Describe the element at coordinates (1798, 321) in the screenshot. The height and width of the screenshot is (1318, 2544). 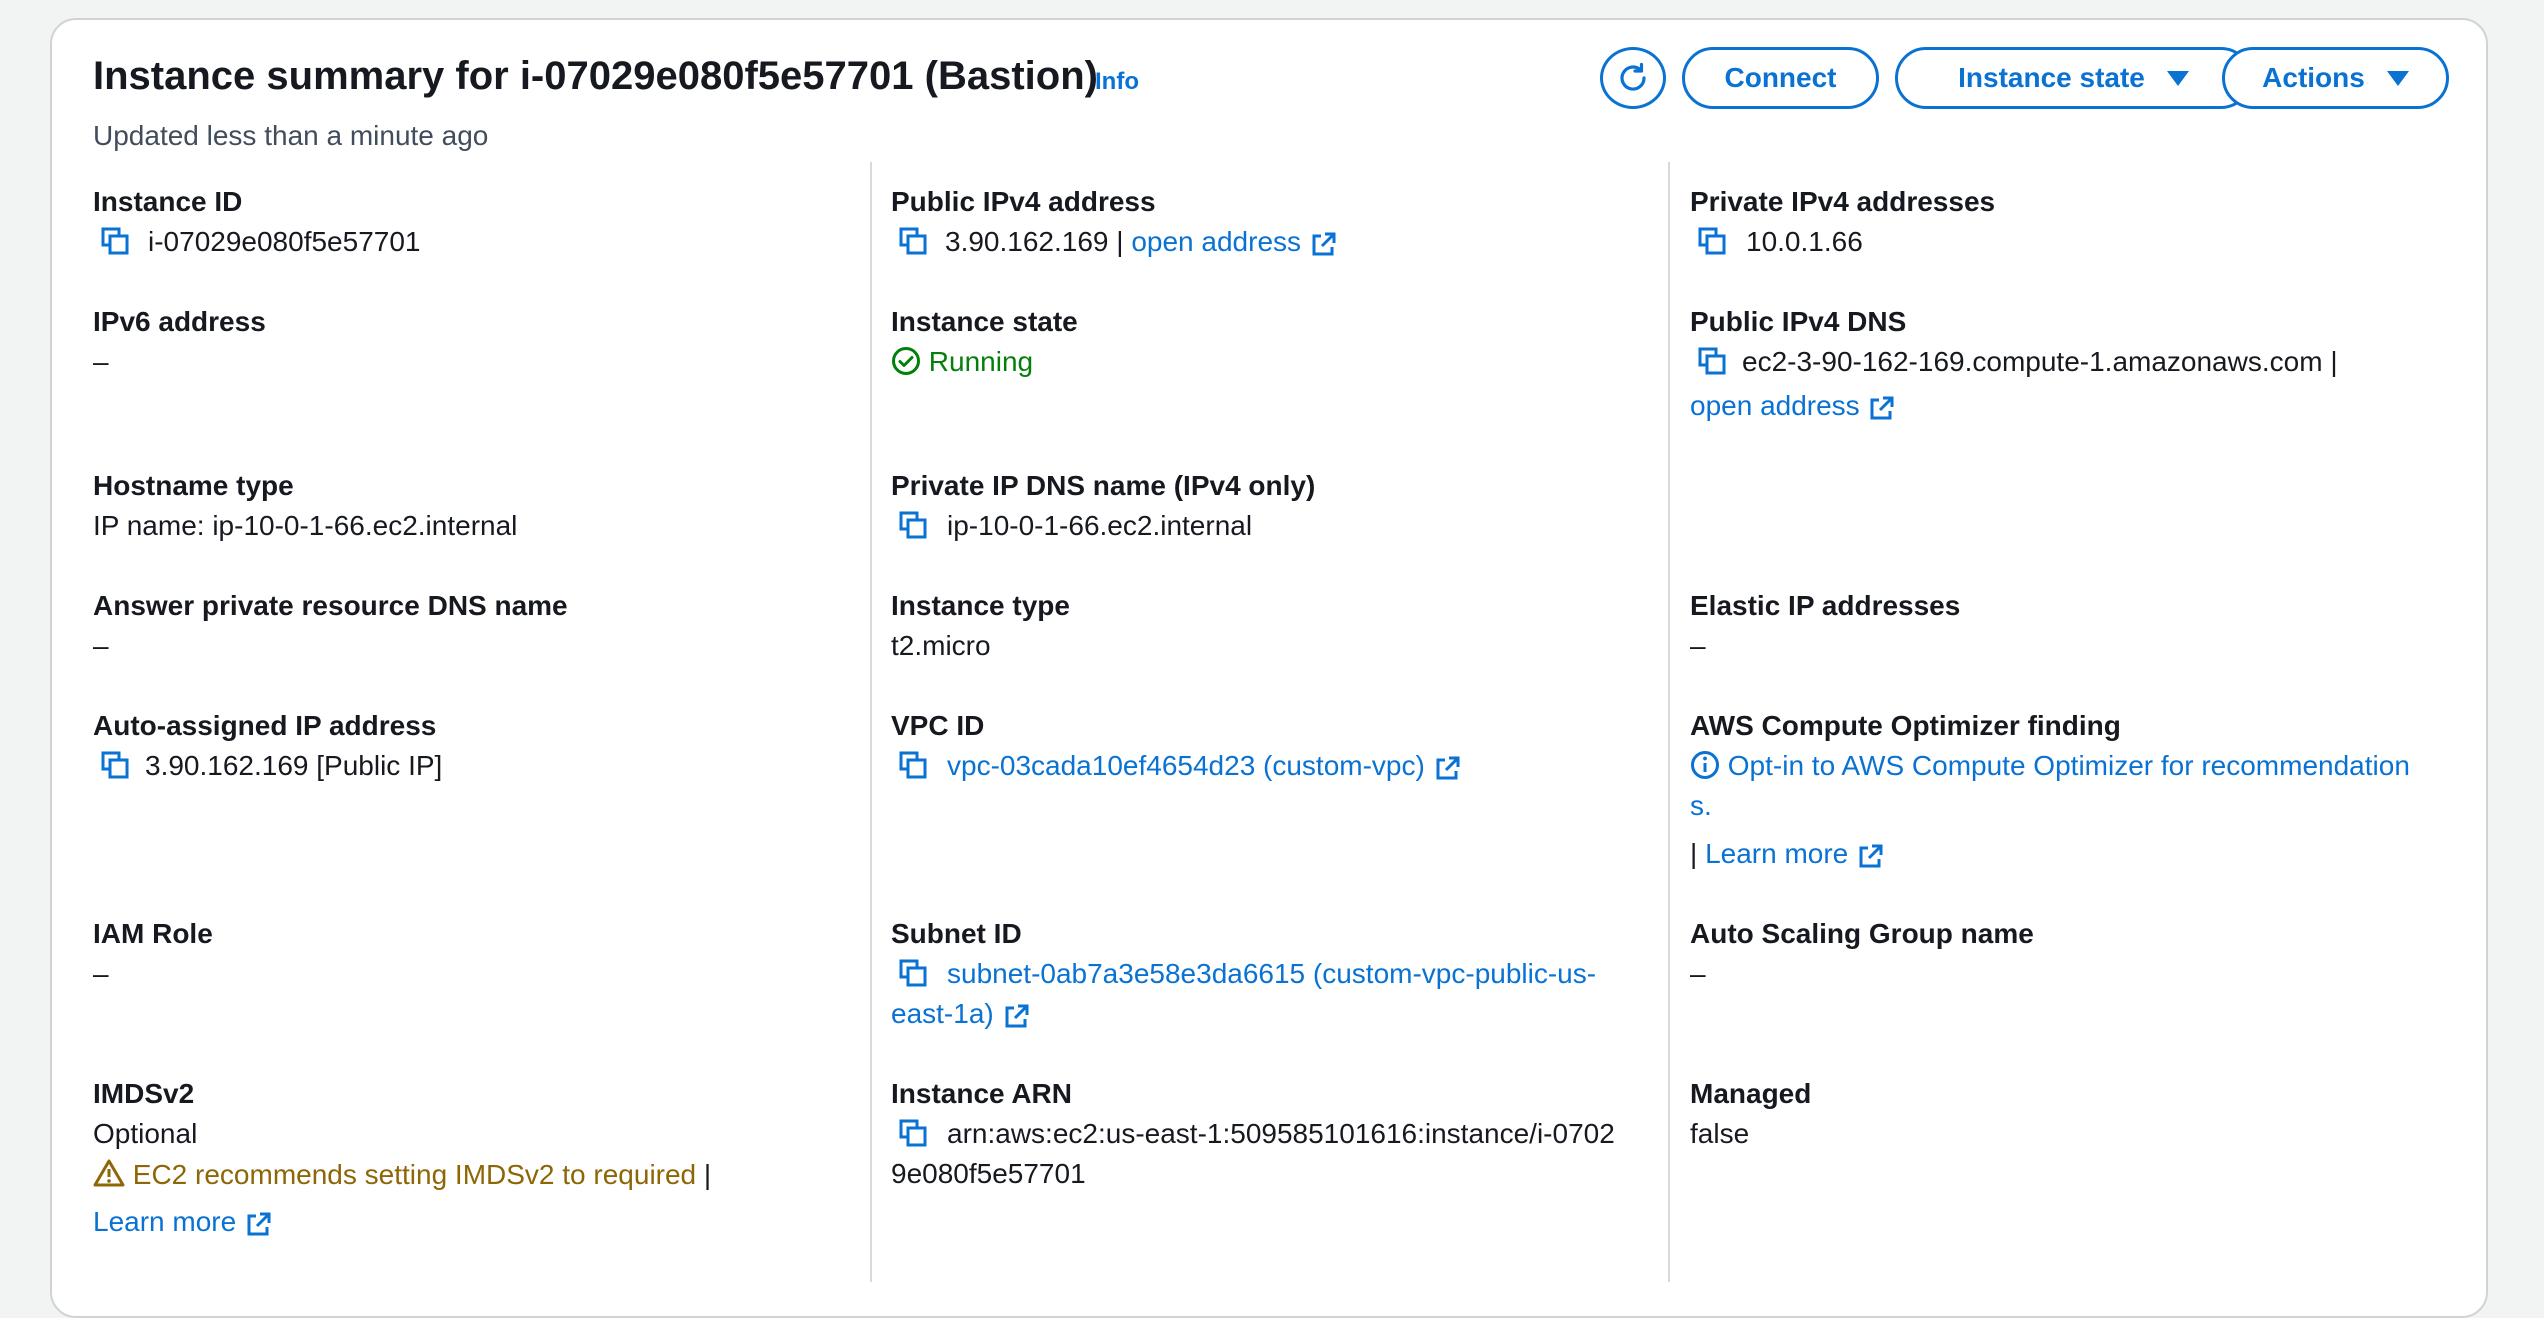
I see `public-dns-label: Public IPv4 DNS` at that location.